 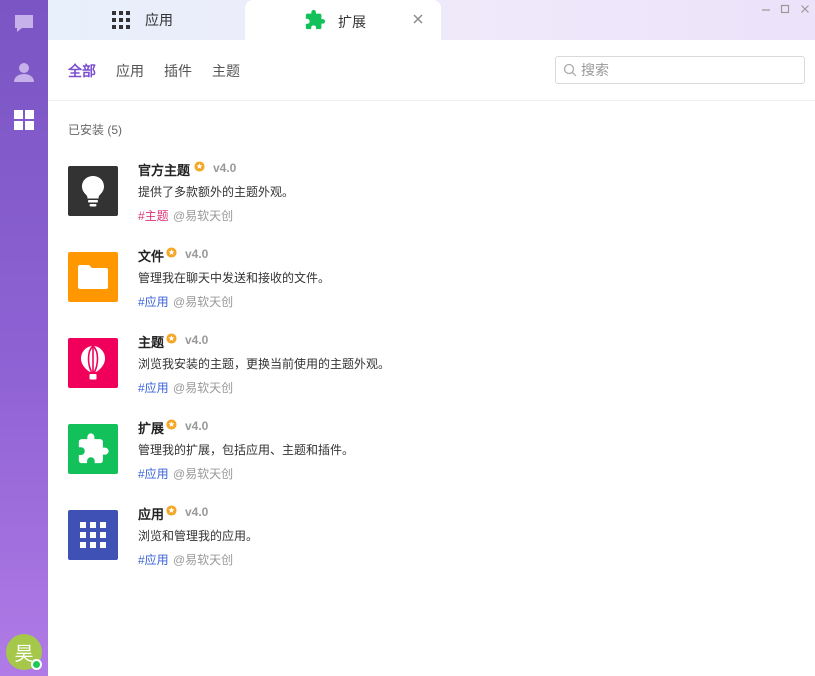 I want to click on maximize-icon, so click(x=785, y=9).